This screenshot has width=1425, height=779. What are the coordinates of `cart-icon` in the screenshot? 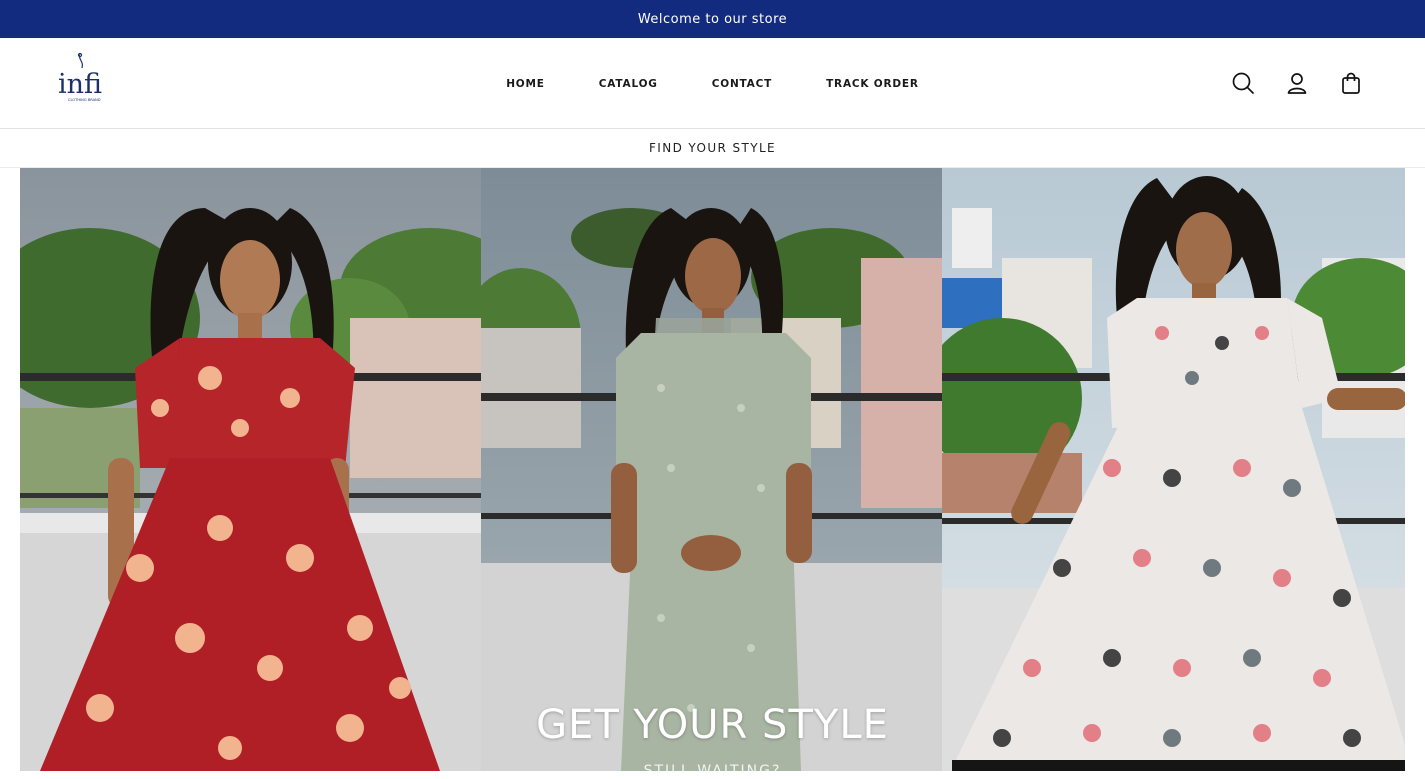 It's located at (1351, 83).